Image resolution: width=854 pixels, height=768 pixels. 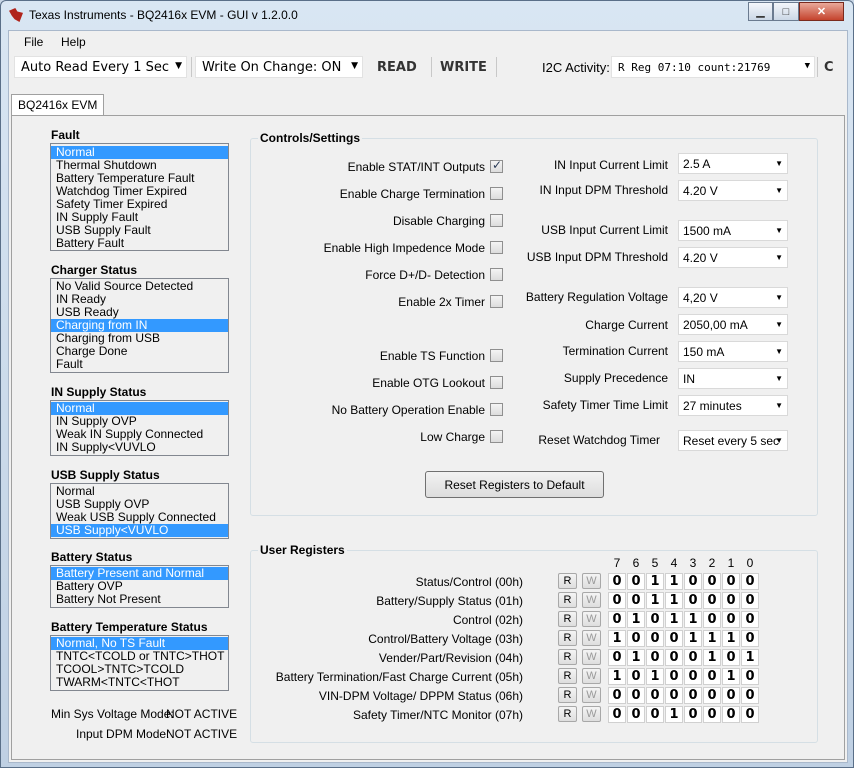 I want to click on write-on-change-dropdown: Write On Change: ON ▼, so click(x=279, y=67).